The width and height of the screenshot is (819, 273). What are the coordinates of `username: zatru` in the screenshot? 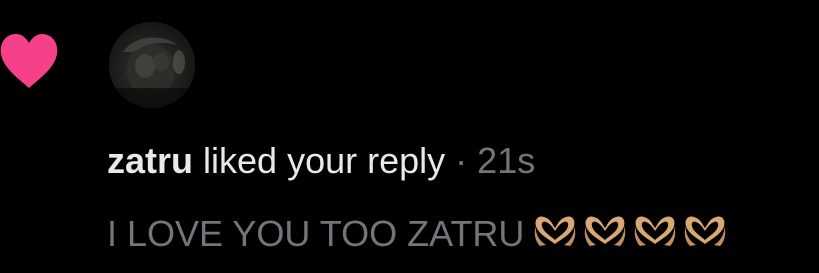 It's located at (150, 160).